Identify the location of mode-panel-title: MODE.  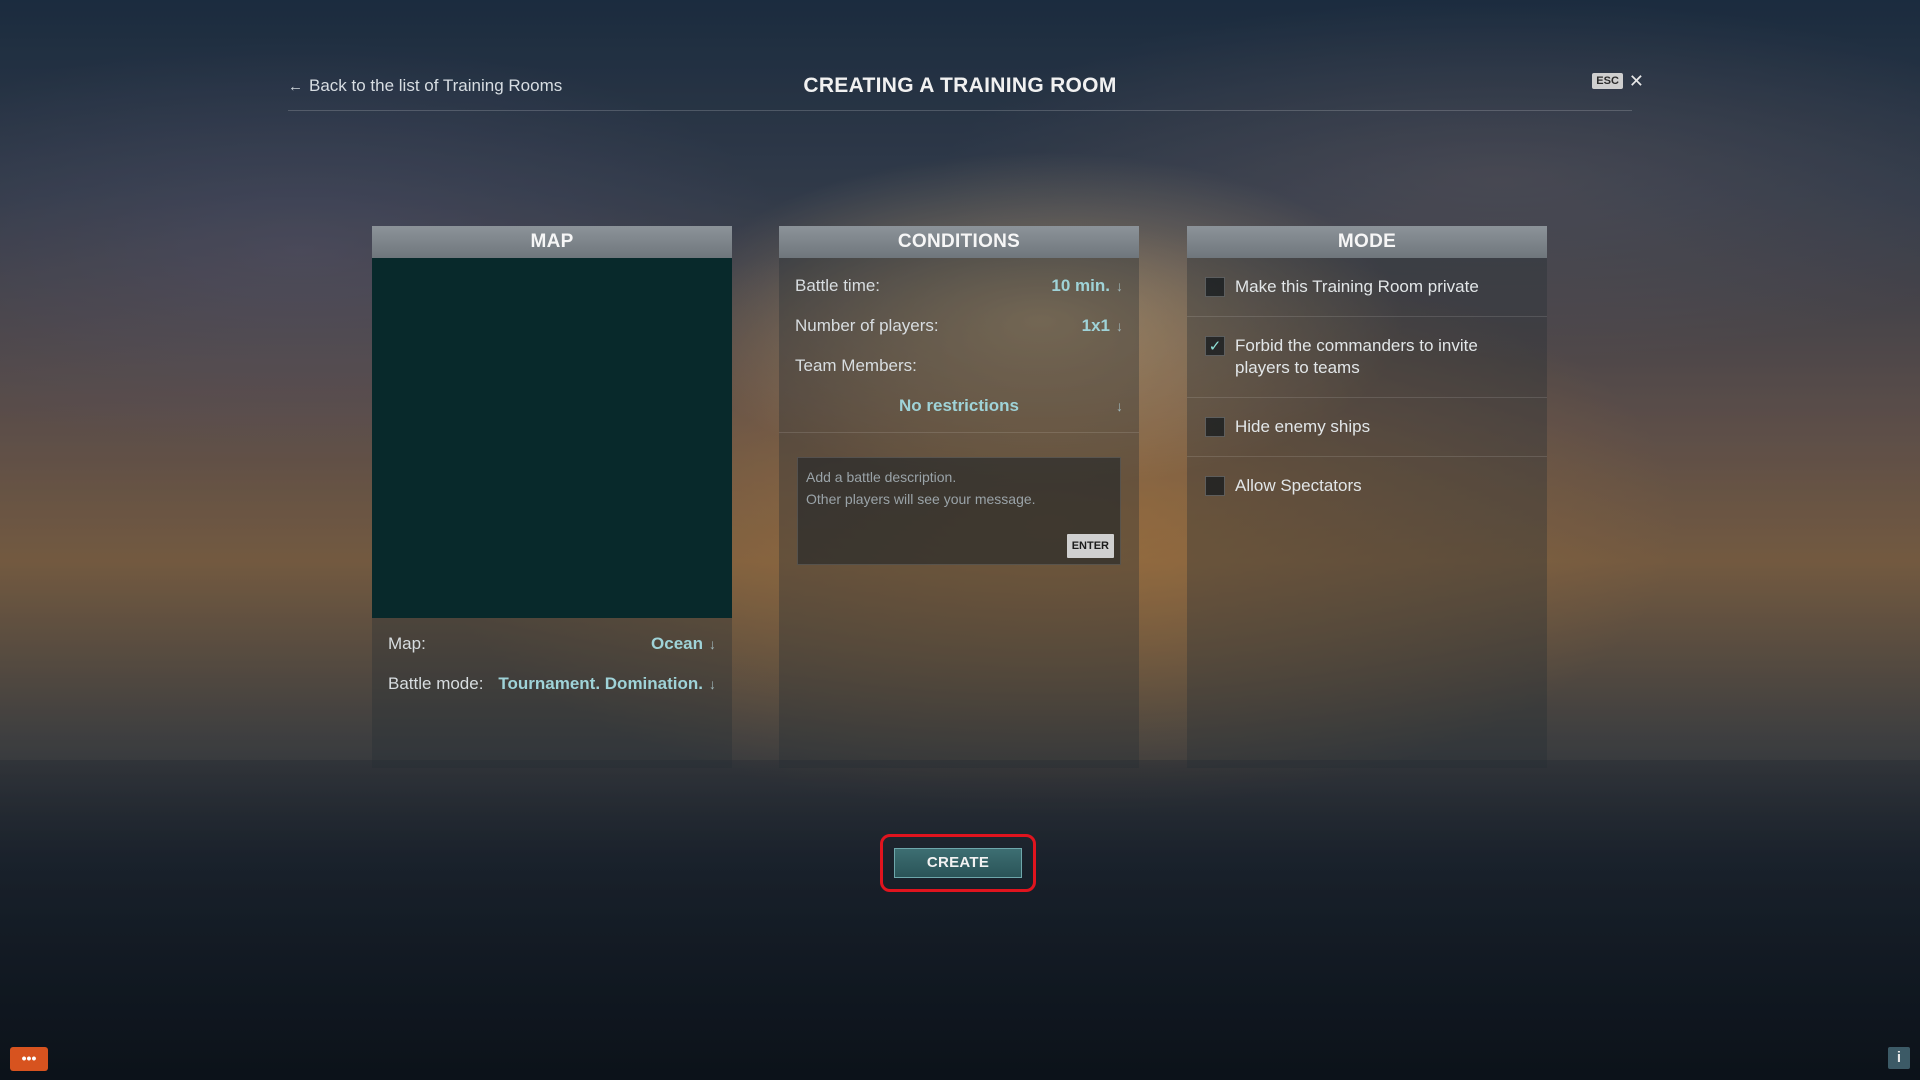
(1367, 242).